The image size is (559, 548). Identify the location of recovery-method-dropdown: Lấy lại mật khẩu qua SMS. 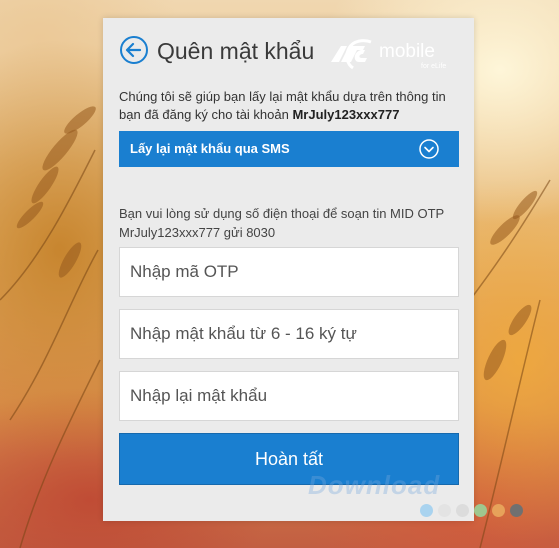
(289, 149).